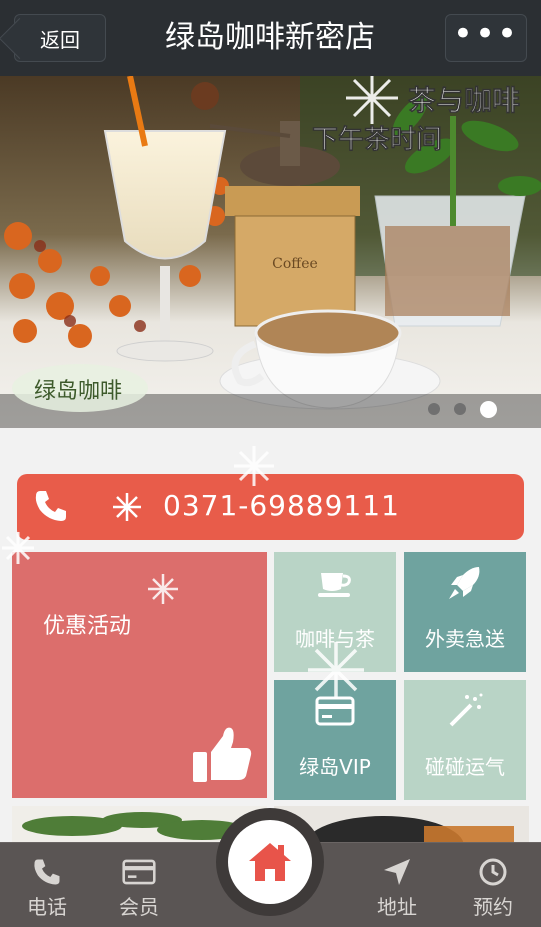 The height and width of the screenshot is (927, 541). What do you see at coordinates (493, 907) in the screenshot?
I see `nav-booking-label: 预约` at bounding box center [493, 907].